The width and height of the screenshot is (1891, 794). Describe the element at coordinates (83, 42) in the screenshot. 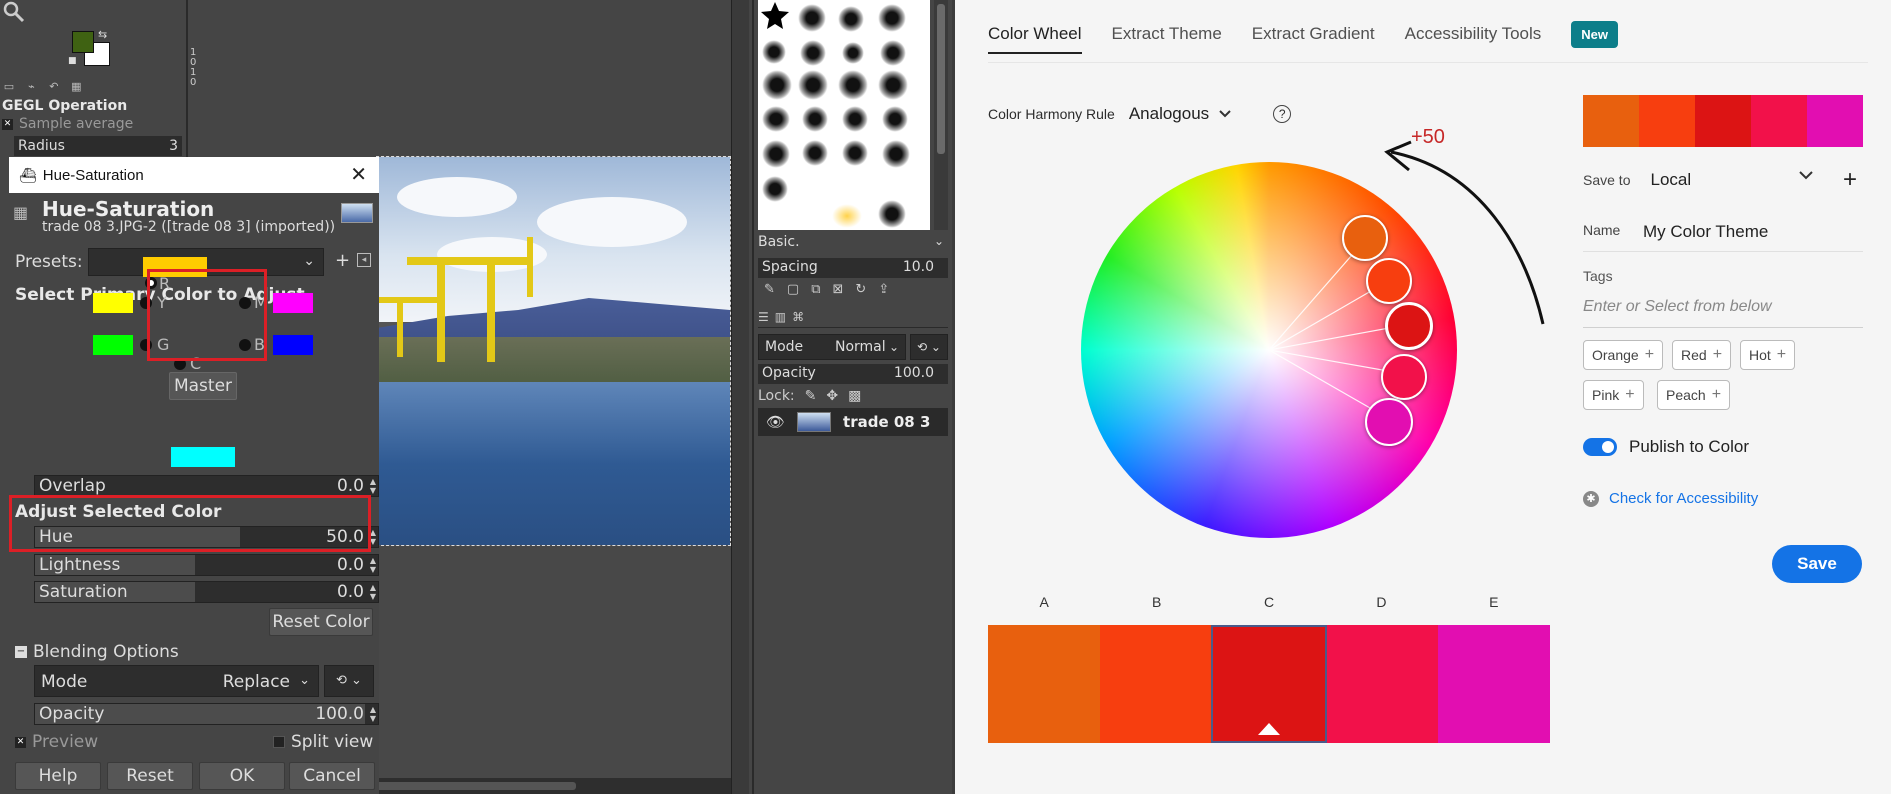

I see `foreground-color-swatch` at that location.